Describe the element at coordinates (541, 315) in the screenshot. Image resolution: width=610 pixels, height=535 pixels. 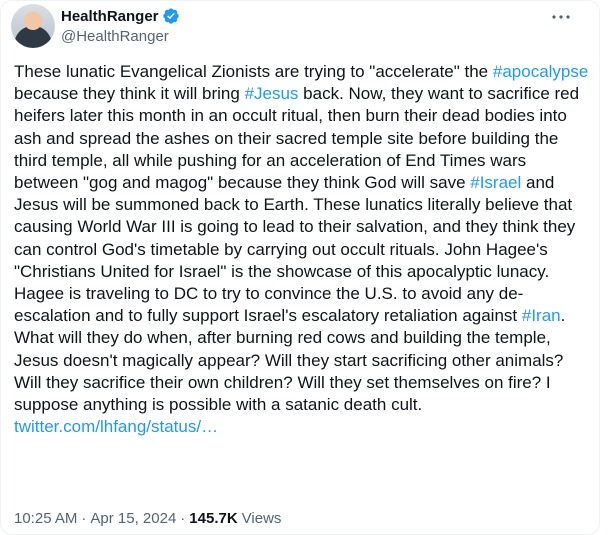
I see `hashtag-link: #Iran` at that location.